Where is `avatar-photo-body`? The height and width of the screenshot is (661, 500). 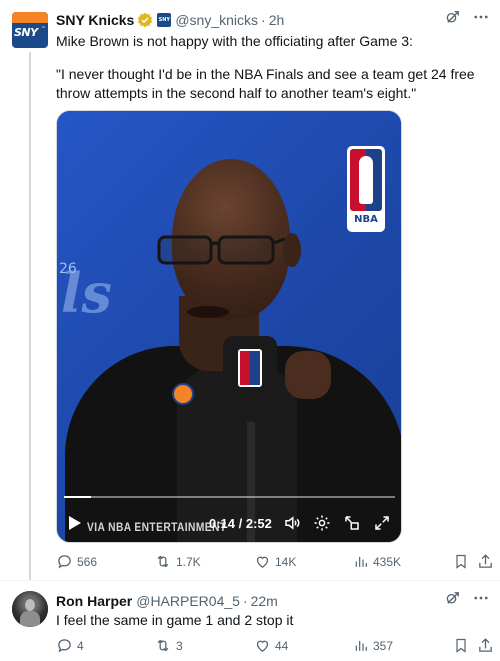 avatar-photo-body is located at coordinates (30, 619).